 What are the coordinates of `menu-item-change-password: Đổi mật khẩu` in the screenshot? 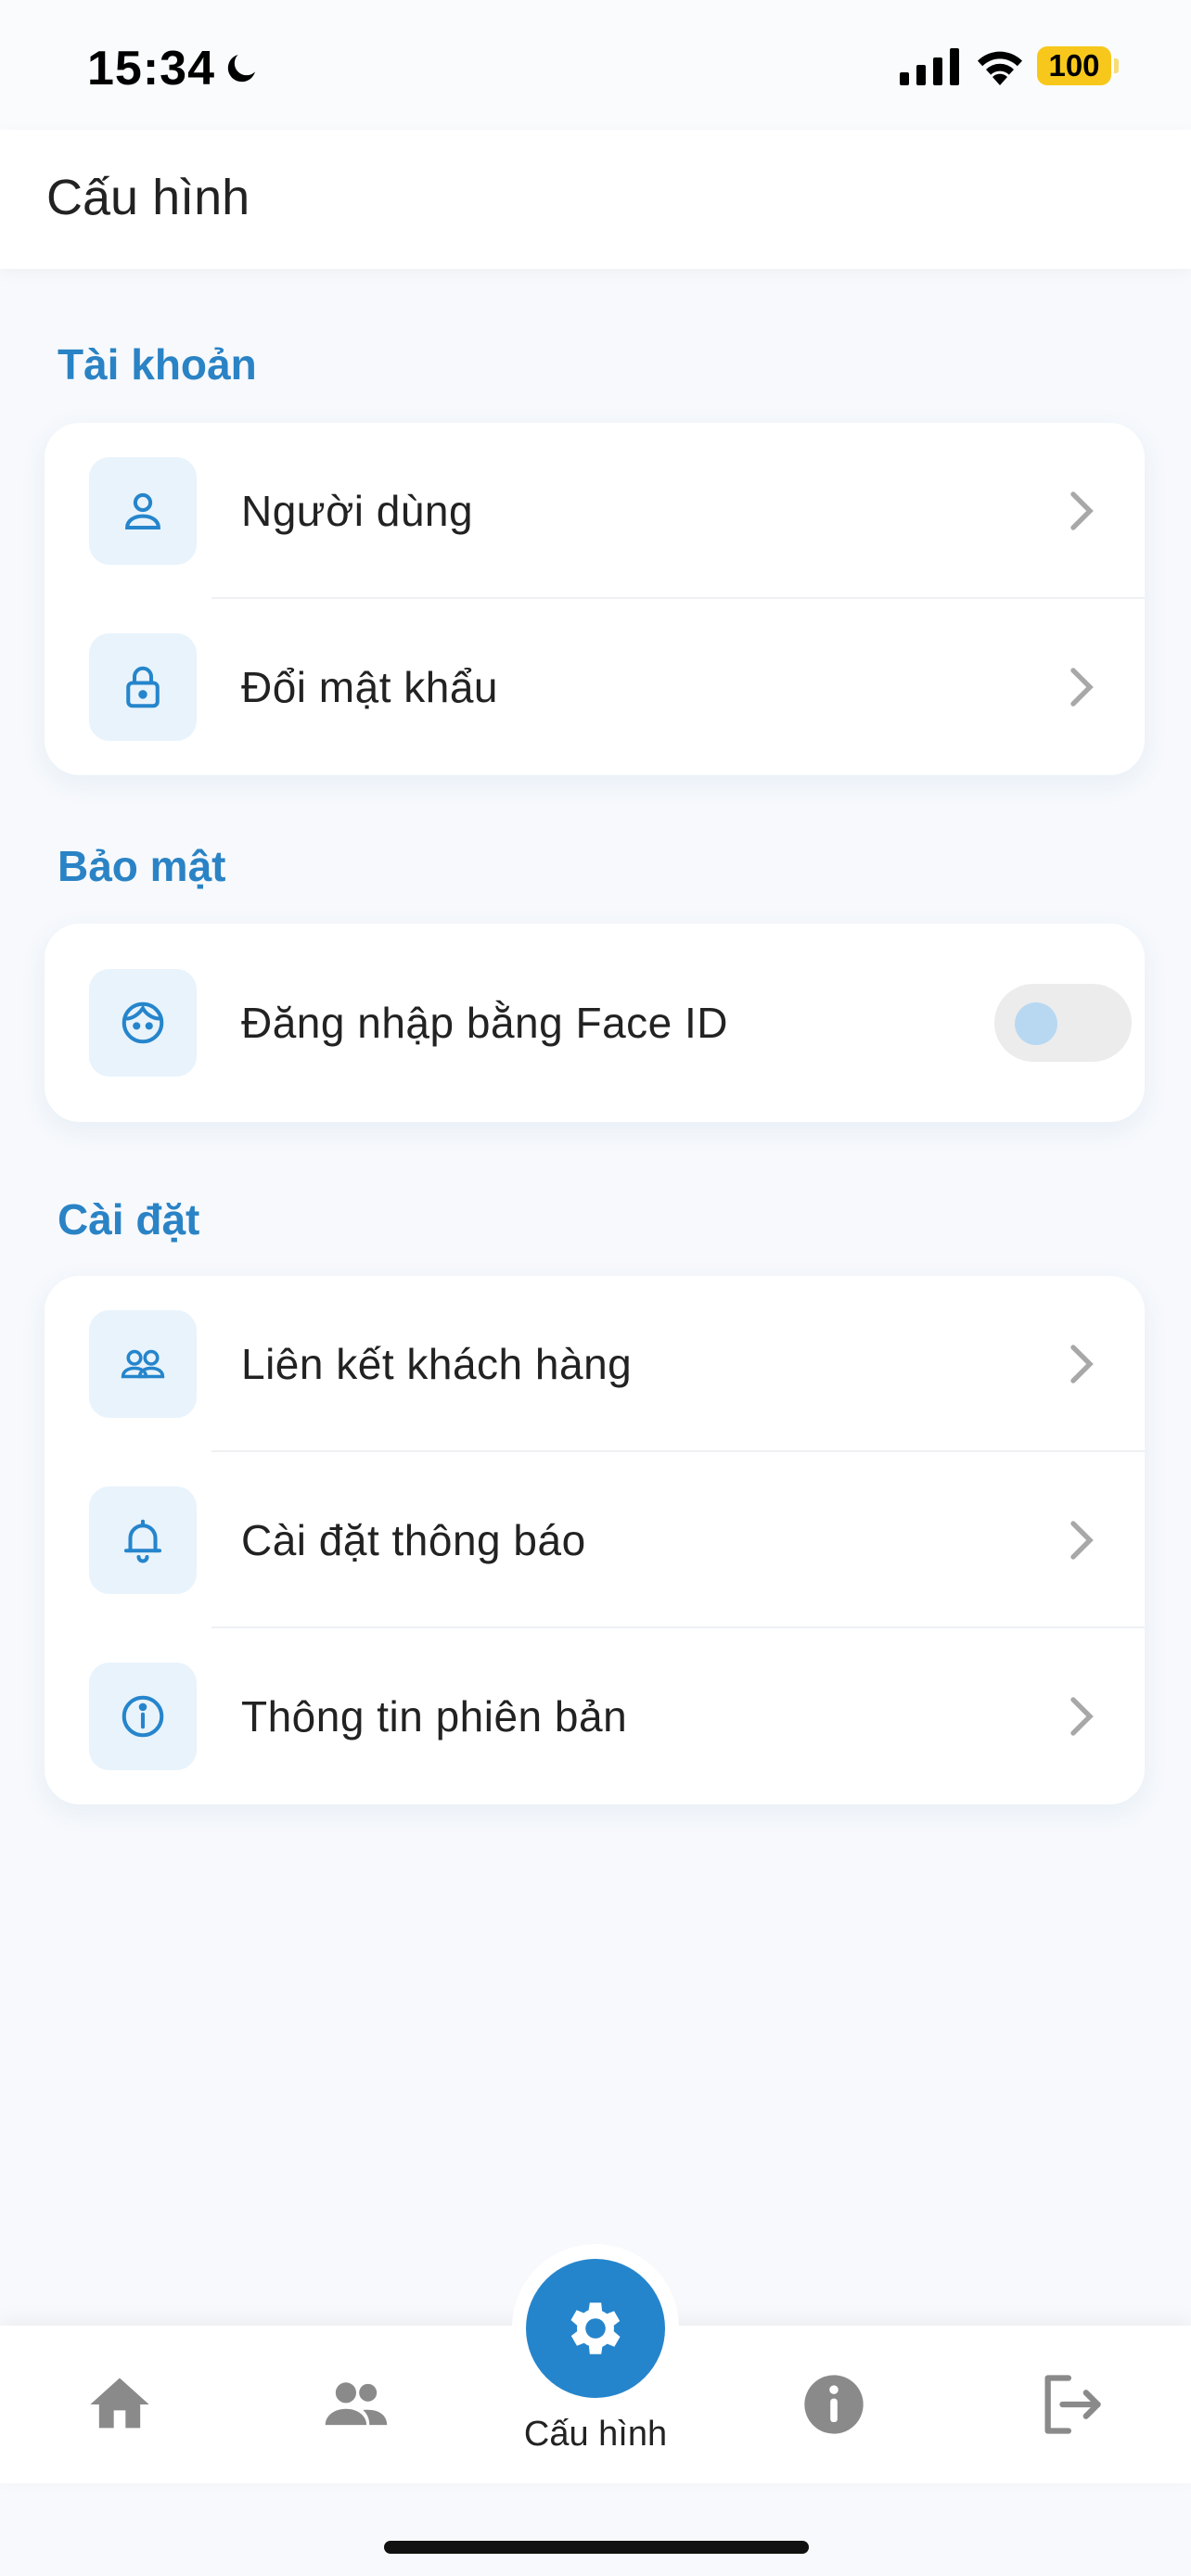 It's located at (595, 687).